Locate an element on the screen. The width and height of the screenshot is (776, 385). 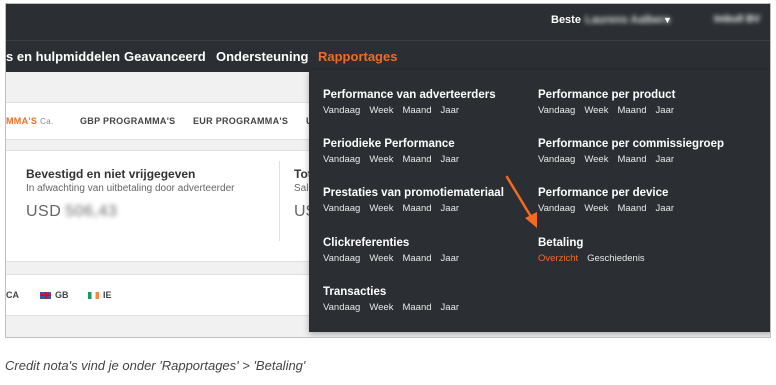
payment-overview-link: Overzicht is located at coordinates (558, 258).